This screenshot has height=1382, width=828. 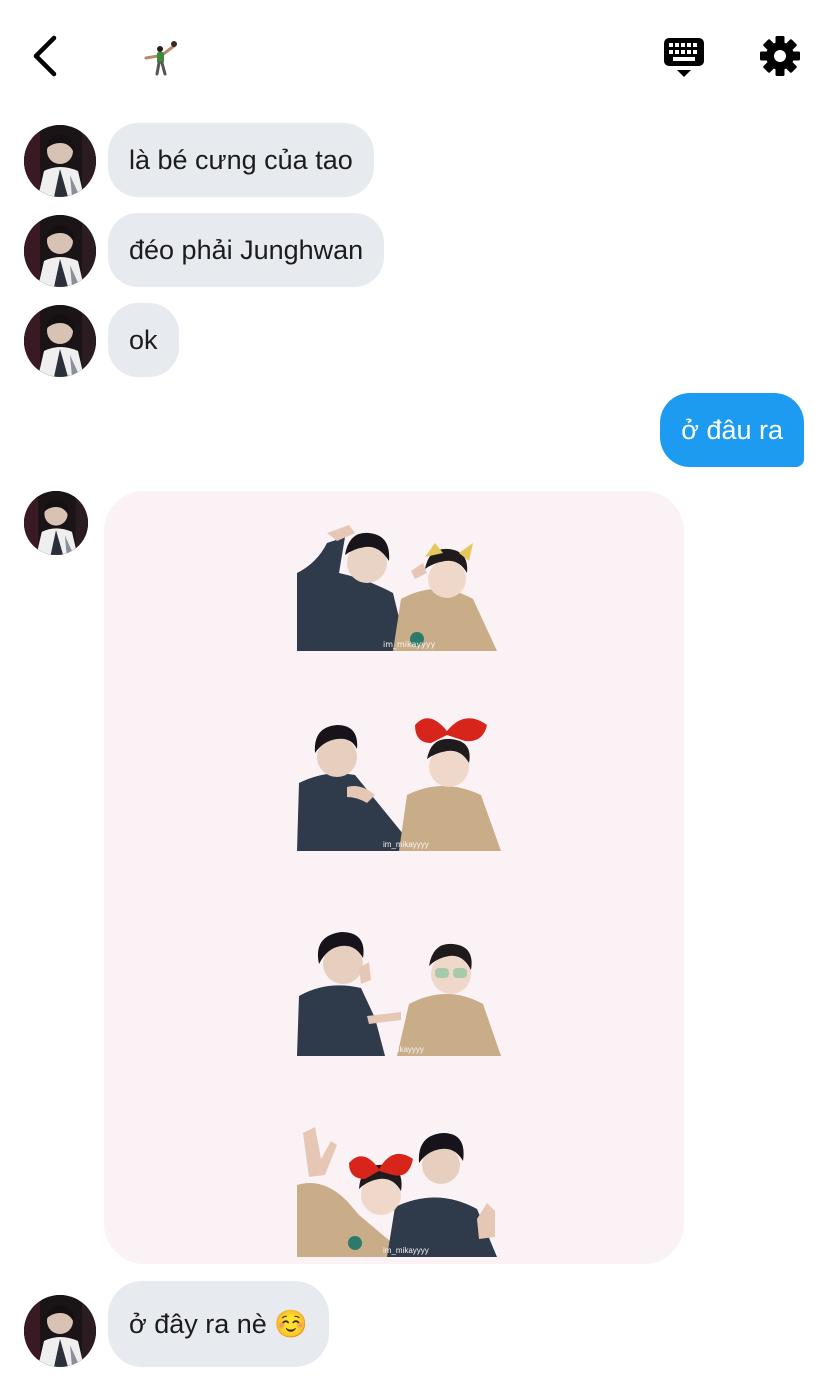 I want to click on keyboard-icon, so click(x=684, y=57).